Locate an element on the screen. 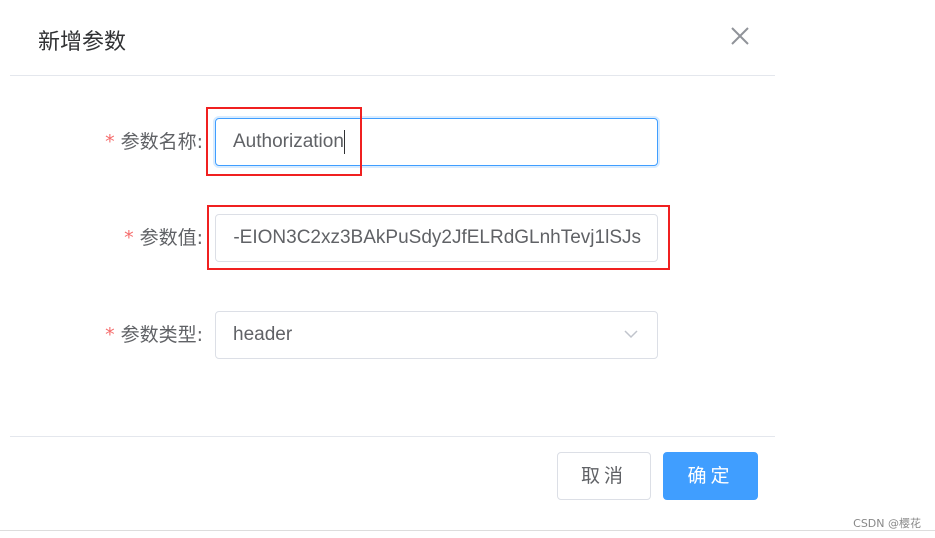 This screenshot has height=538, width=935. confirm-button: 确定 is located at coordinates (710, 476).